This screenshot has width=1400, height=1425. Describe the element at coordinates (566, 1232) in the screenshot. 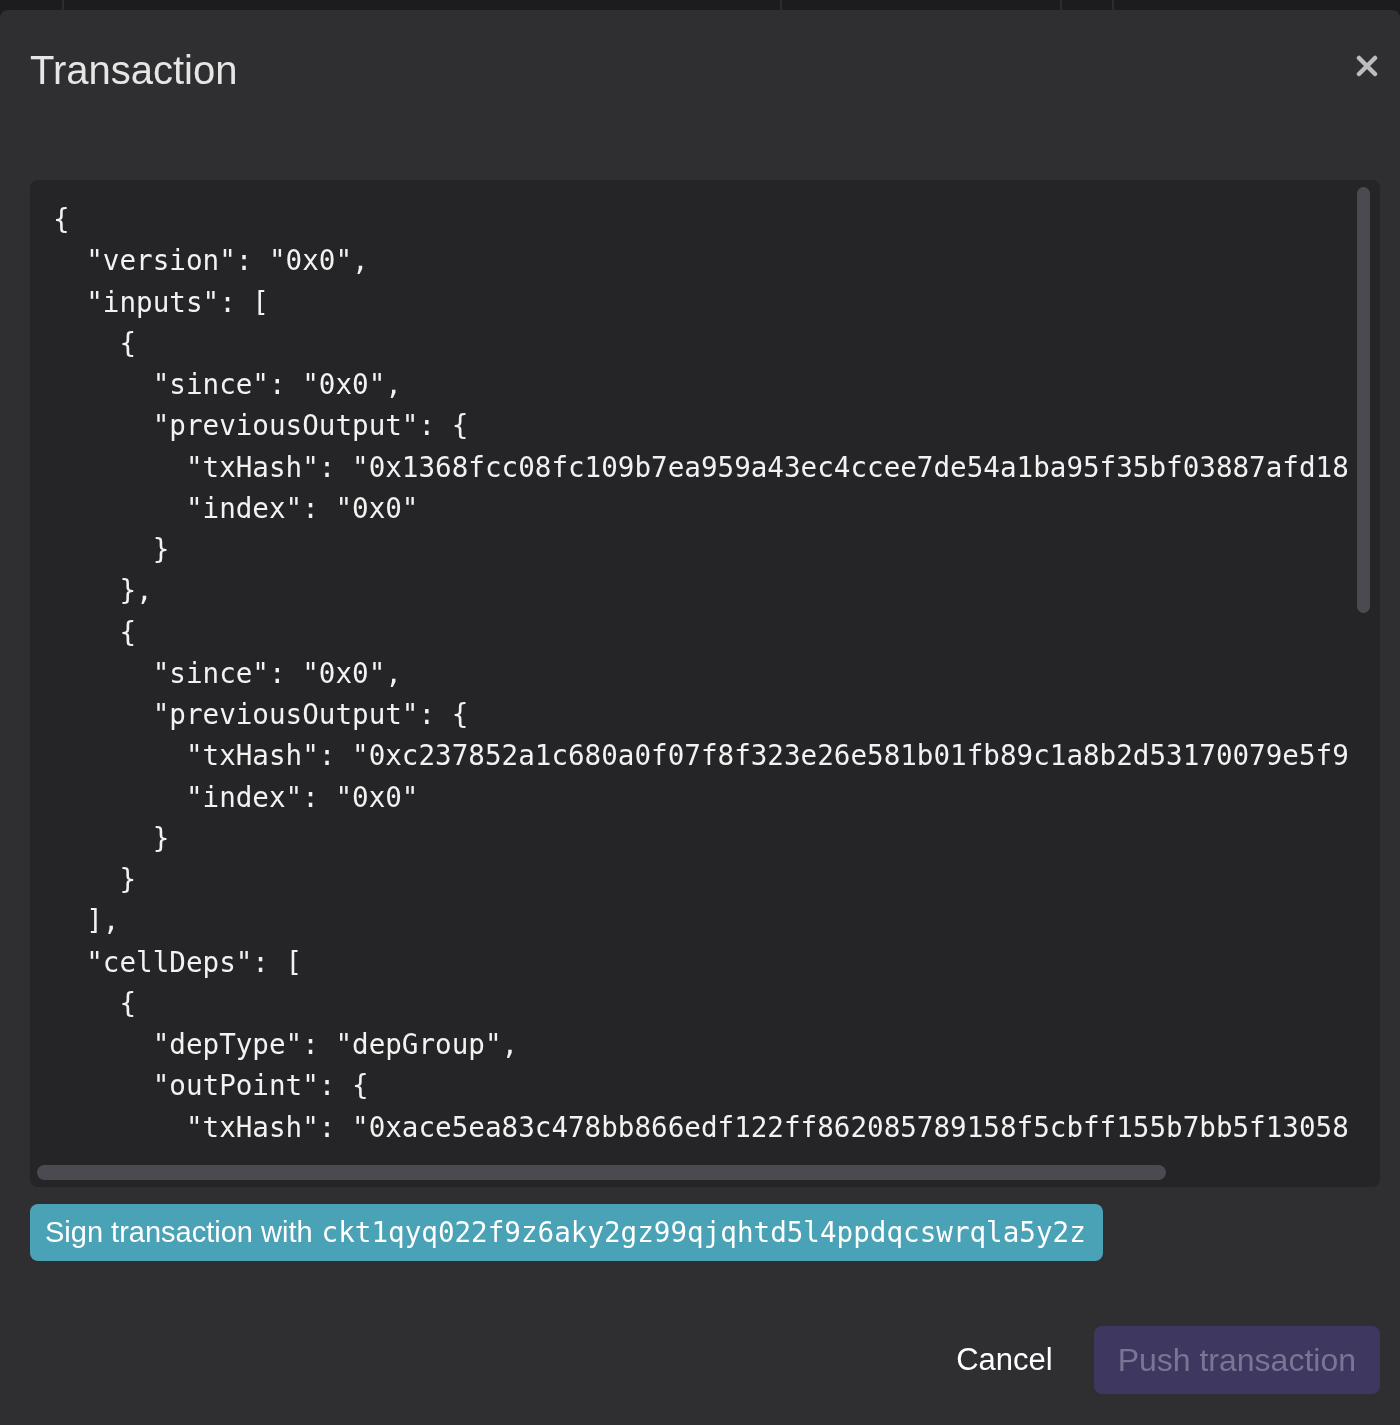

I see `sign-transaction-button: Sign transaction with ckt1qyq022f9z6aky2gz99qjqhtd5l4ppdqcswrqla5y2z` at that location.